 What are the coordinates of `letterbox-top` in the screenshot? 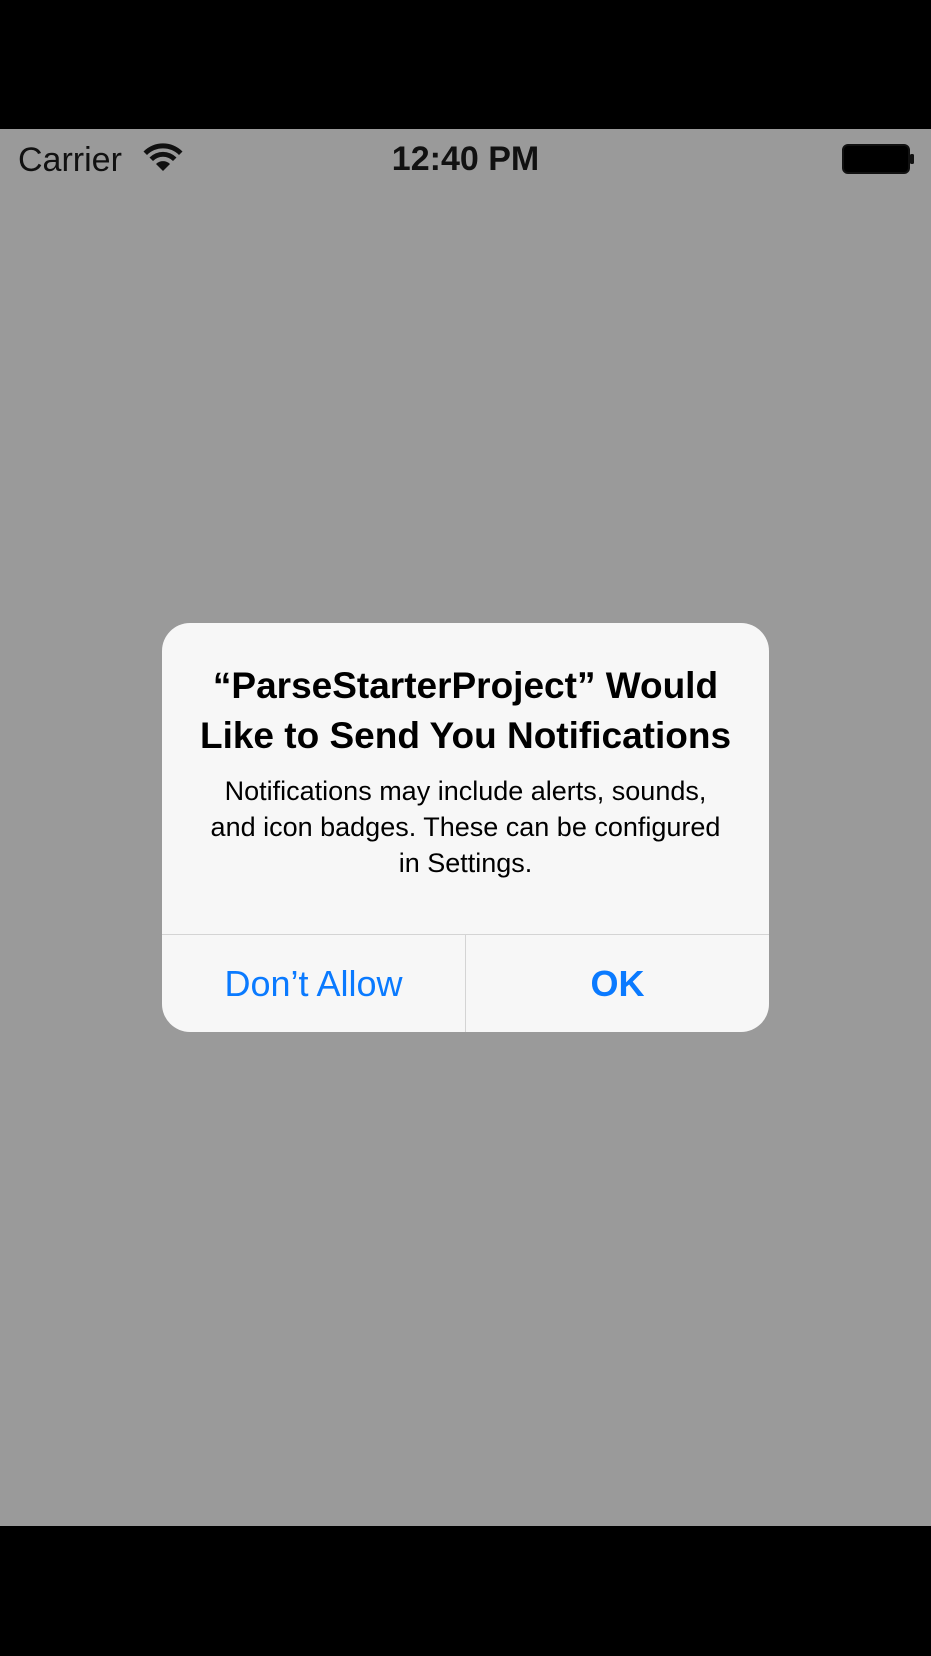 It's located at (465, 64).